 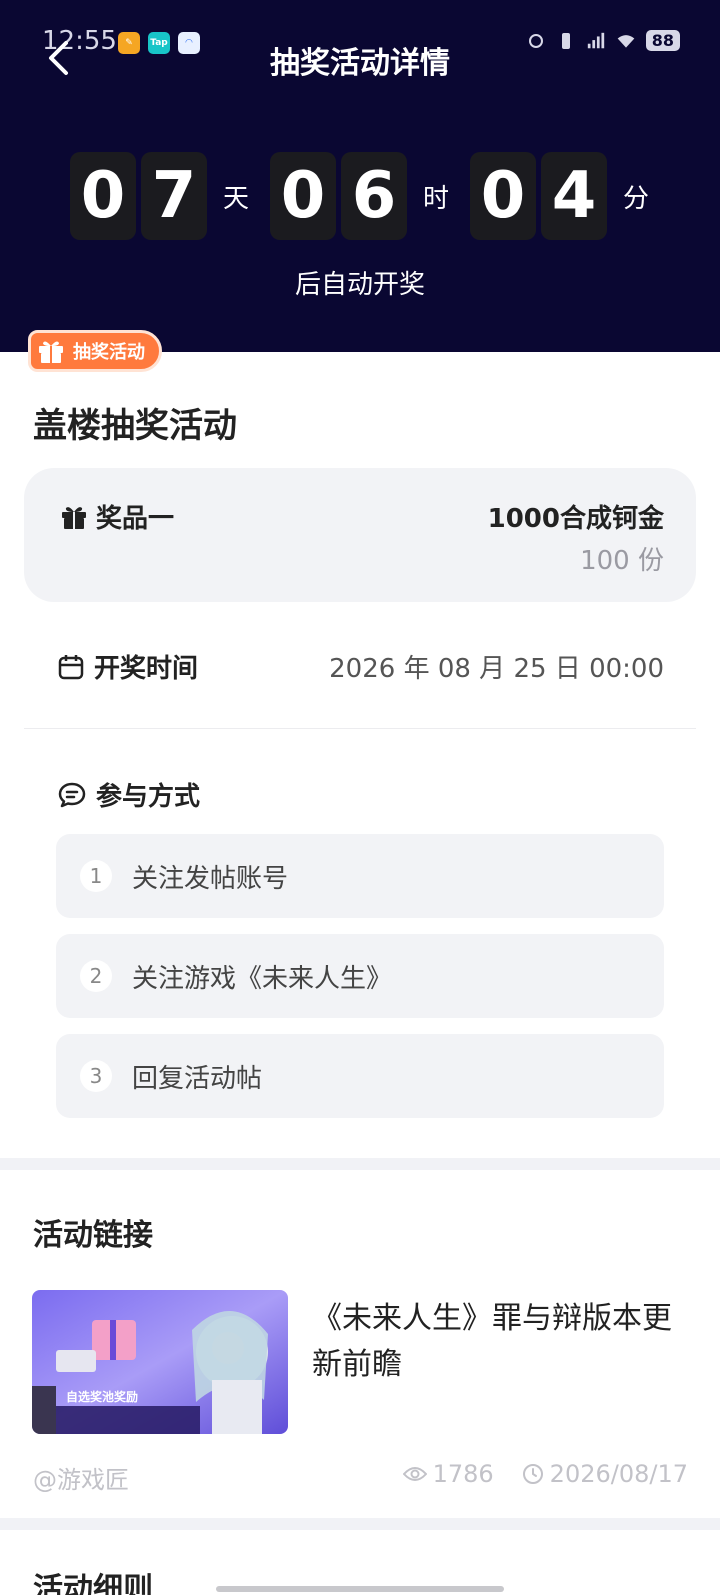 What do you see at coordinates (360, 63) in the screenshot?
I see `page-title: 抽奖活动详情` at bounding box center [360, 63].